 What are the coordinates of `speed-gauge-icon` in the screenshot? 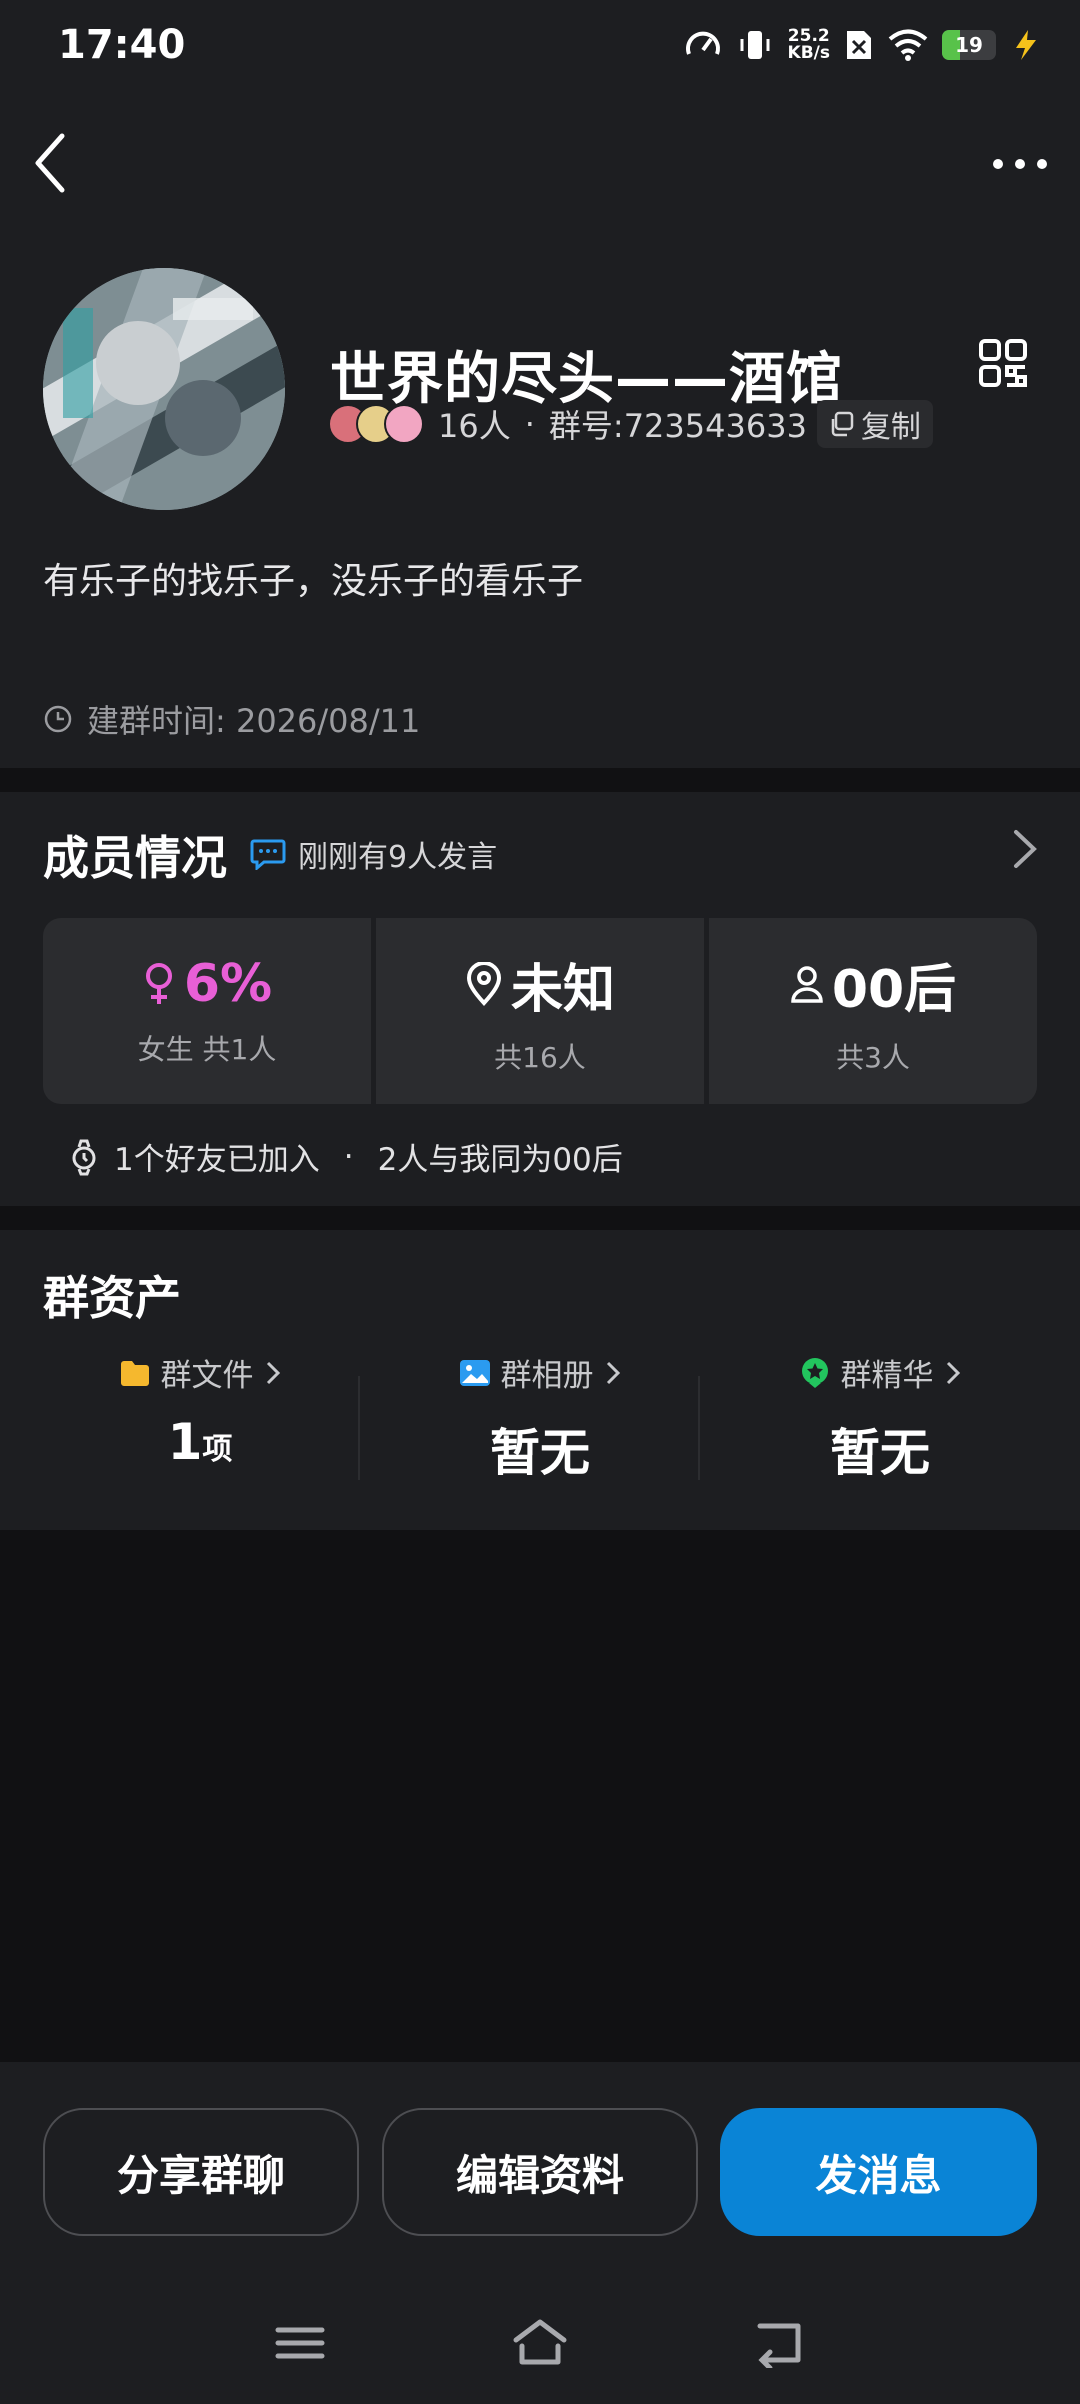 It's located at (702, 43).